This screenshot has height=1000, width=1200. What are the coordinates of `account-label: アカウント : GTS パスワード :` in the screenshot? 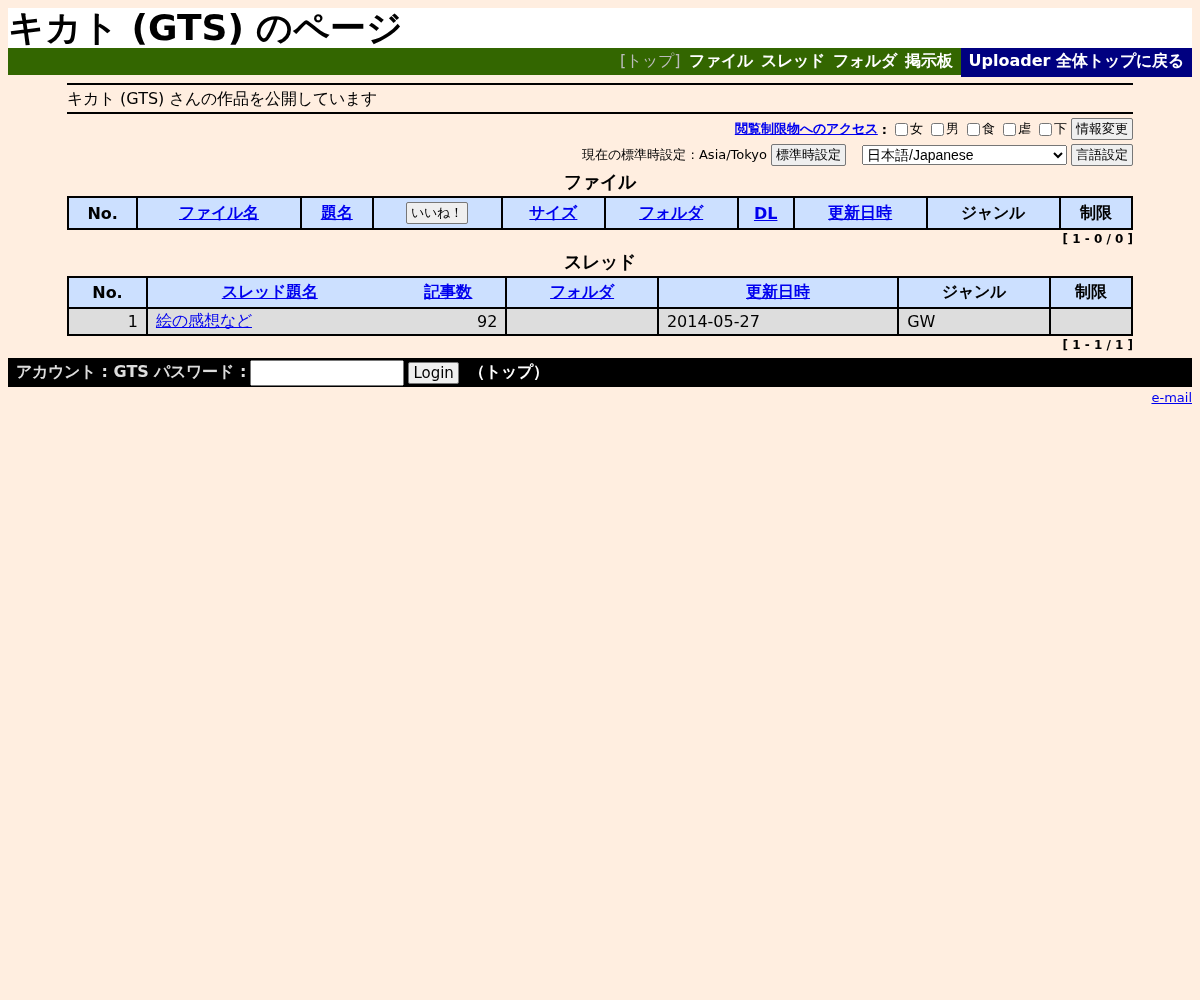 It's located at (131, 372).